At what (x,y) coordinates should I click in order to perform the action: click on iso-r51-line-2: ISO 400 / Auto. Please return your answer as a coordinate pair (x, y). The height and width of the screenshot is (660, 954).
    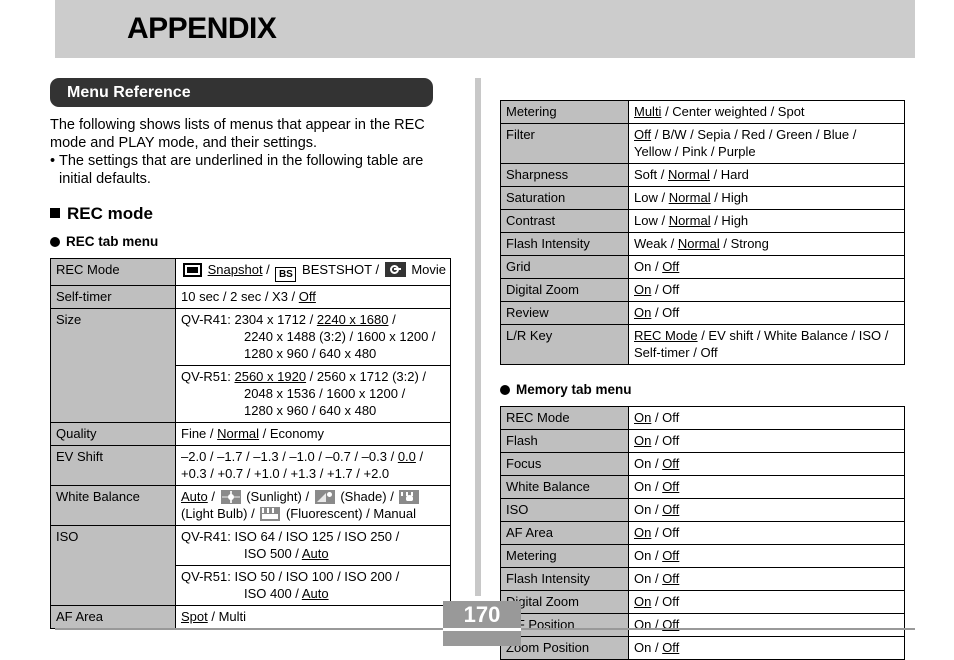
    Looking at the image, I should click on (313, 593).